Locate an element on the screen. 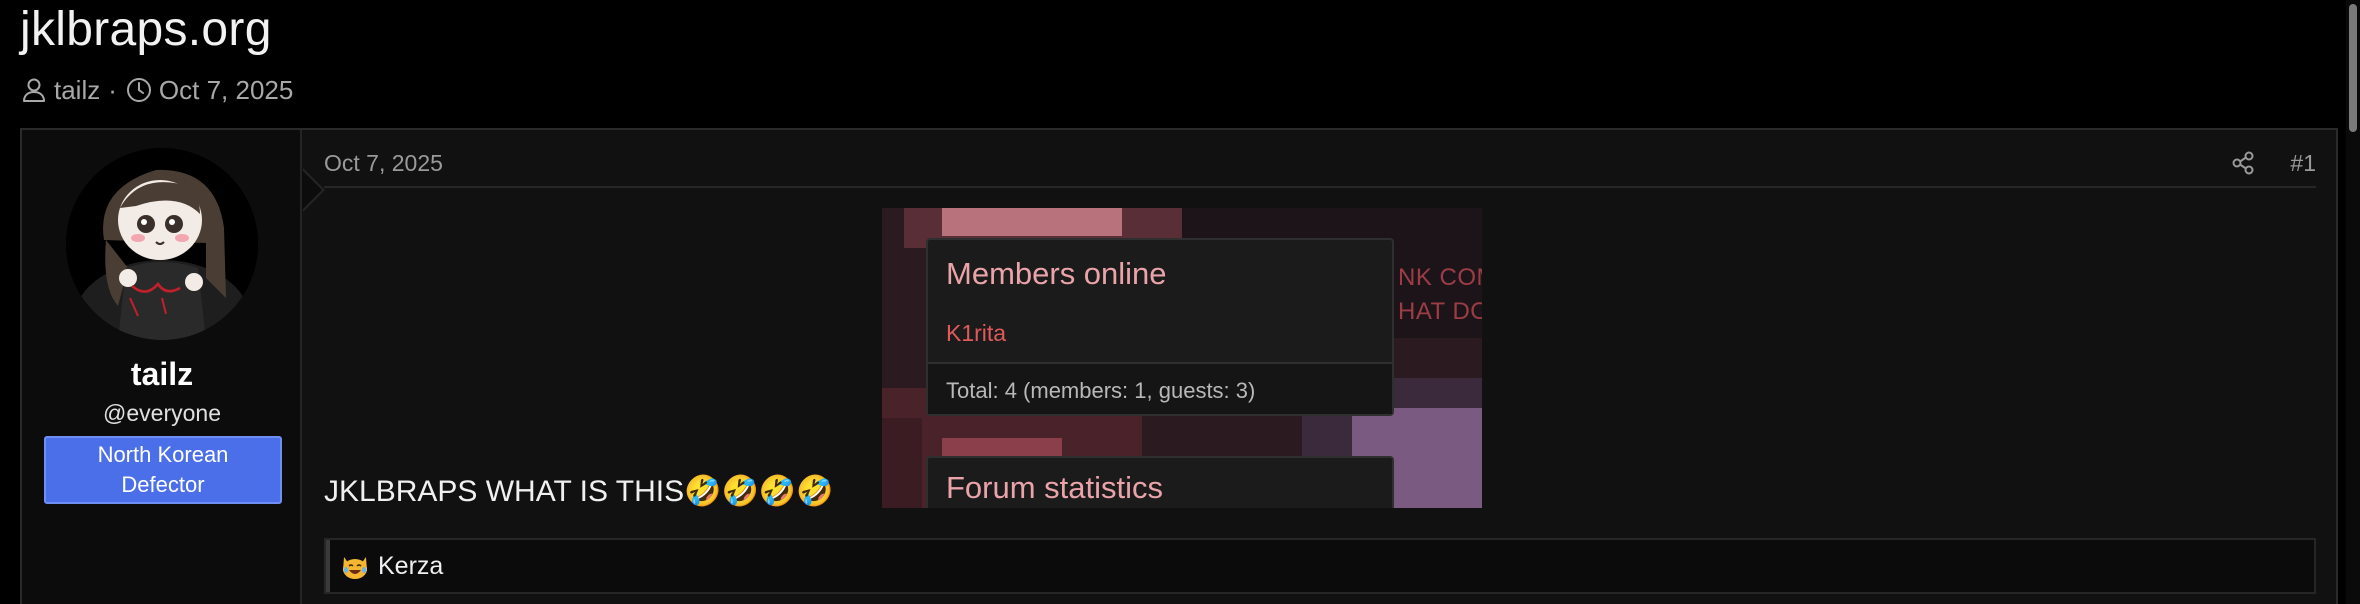  post-date: Oct 7, 2025 is located at coordinates (383, 163).